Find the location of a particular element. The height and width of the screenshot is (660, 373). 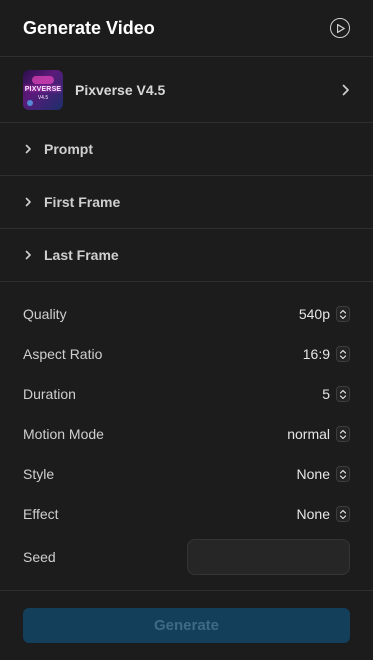

section-label: Last Frame is located at coordinates (81, 255).